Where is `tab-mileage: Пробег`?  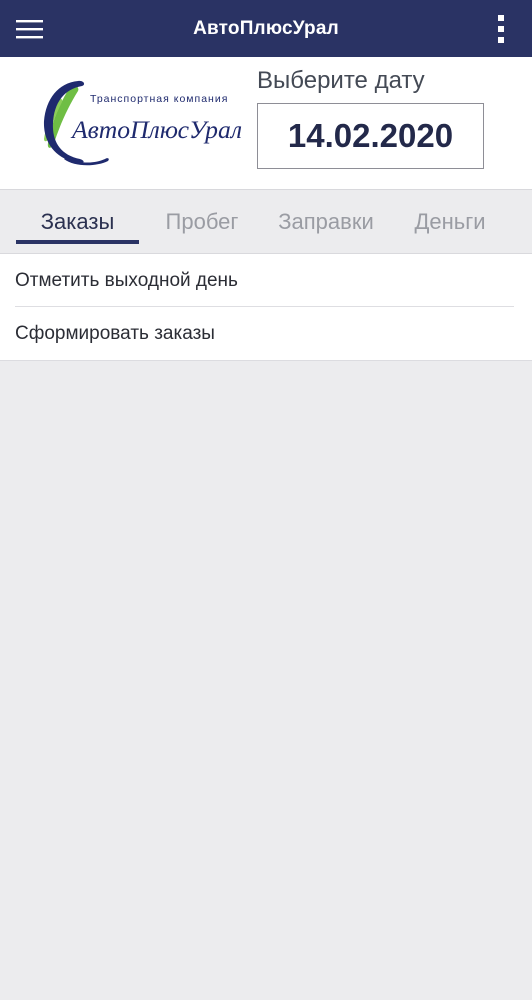
tab-mileage: Пробег is located at coordinates (202, 221).